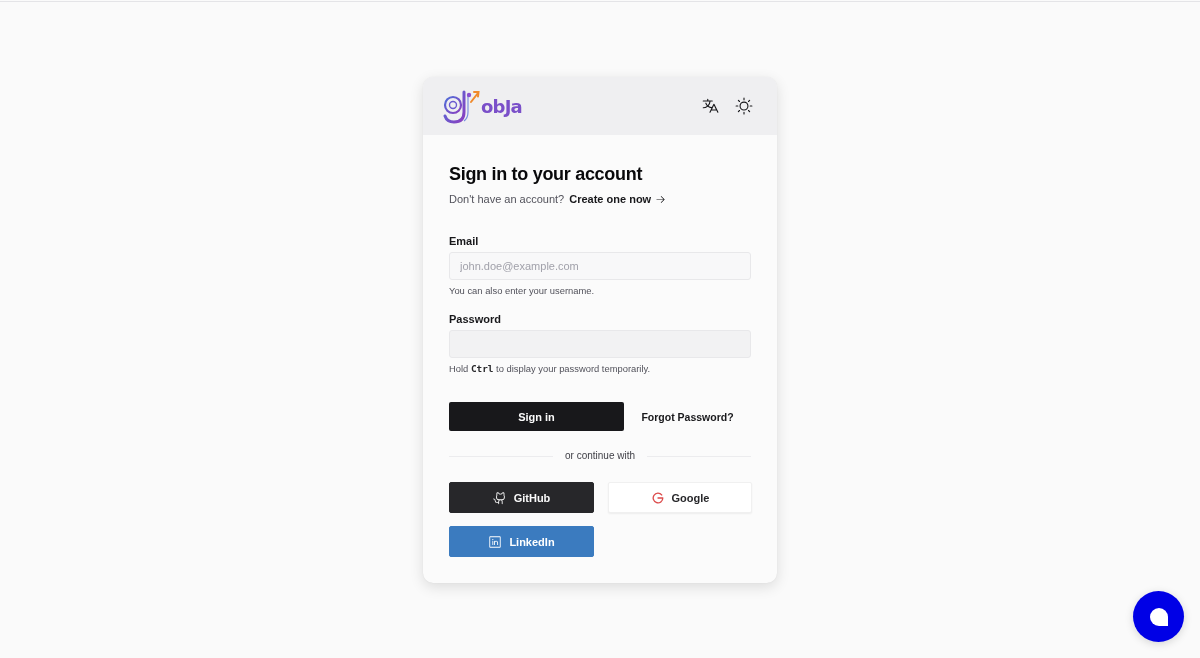 This screenshot has height=658, width=1200. I want to click on divider-text: or continue with, so click(600, 456).